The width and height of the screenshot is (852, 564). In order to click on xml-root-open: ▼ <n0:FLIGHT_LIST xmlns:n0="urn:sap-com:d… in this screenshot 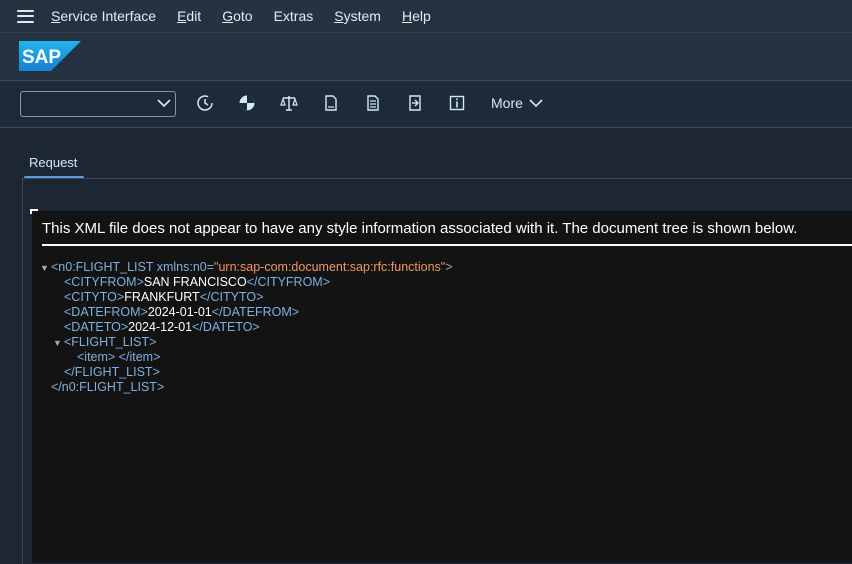, I will do `click(246, 268)`.